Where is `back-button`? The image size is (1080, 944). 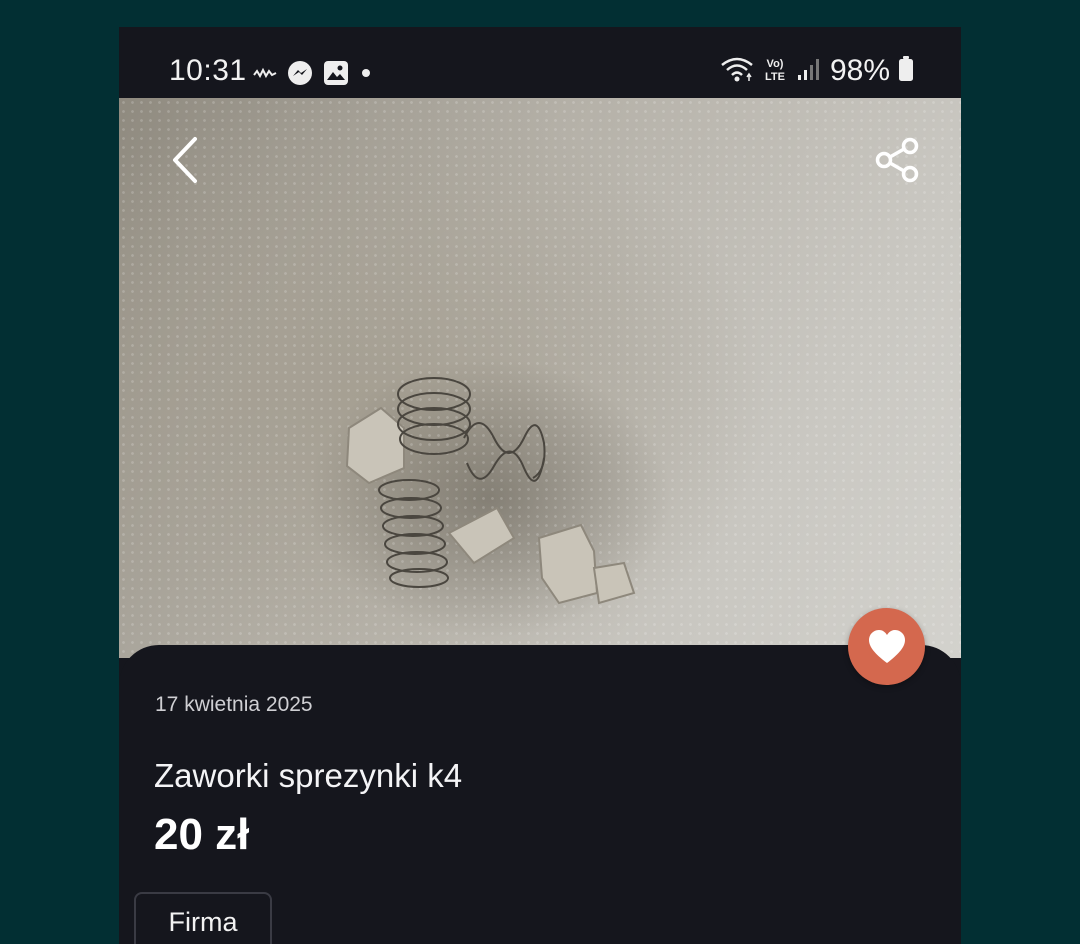
back-button is located at coordinates (184, 160).